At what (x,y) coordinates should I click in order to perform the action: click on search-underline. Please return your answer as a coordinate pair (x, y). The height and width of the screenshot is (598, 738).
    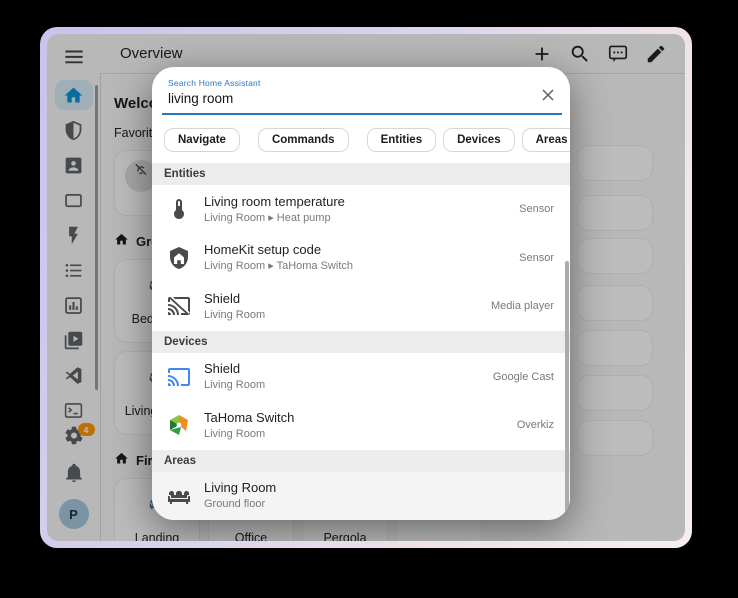
    Looking at the image, I should click on (362, 114).